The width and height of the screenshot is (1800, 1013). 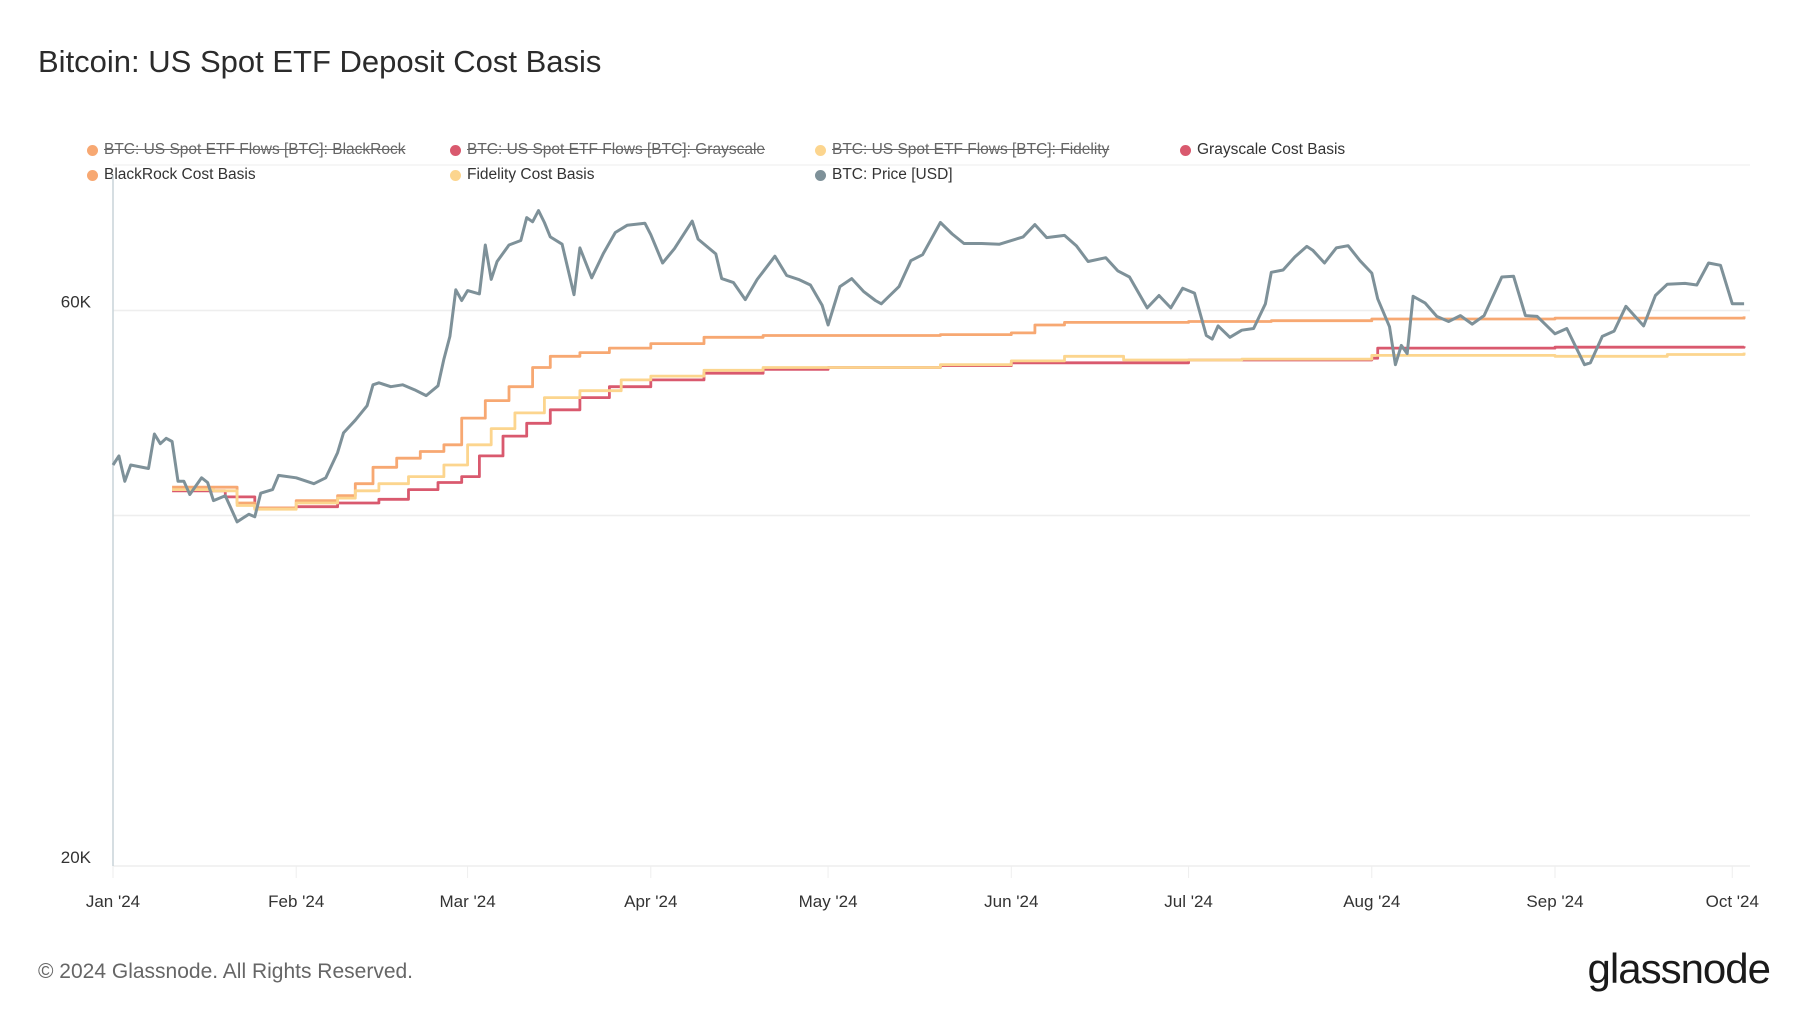 I want to click on x-tick-label: Jul '24, so click(x=1188, y=901).